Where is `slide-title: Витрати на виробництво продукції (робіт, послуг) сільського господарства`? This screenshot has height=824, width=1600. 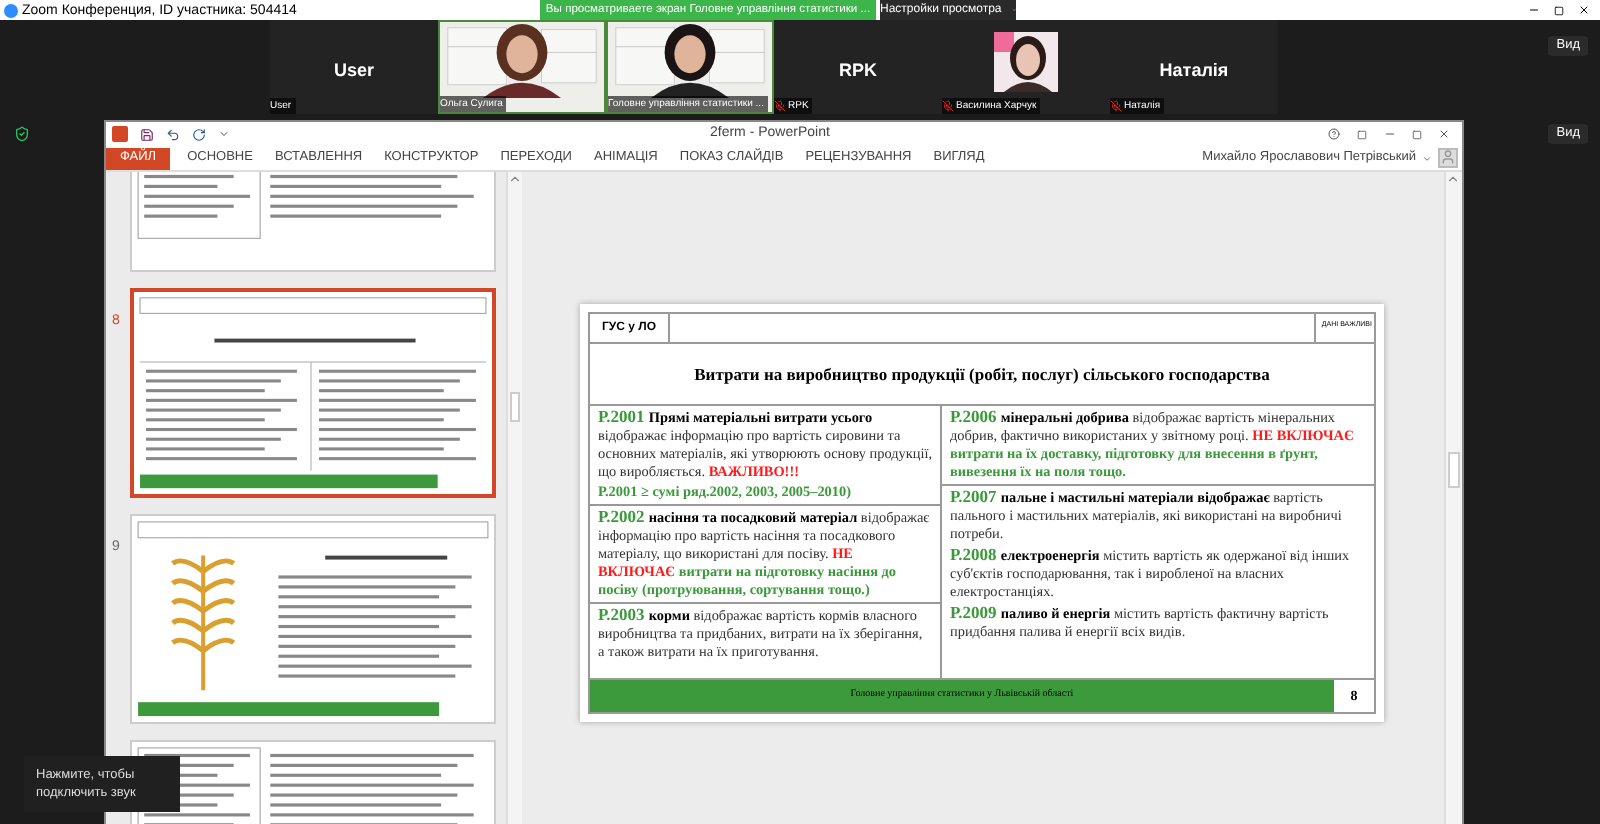
slide-title: Витрати на виробництво продукції (робіт, послуг) сільського господарства is located at coordinates (982, 374).